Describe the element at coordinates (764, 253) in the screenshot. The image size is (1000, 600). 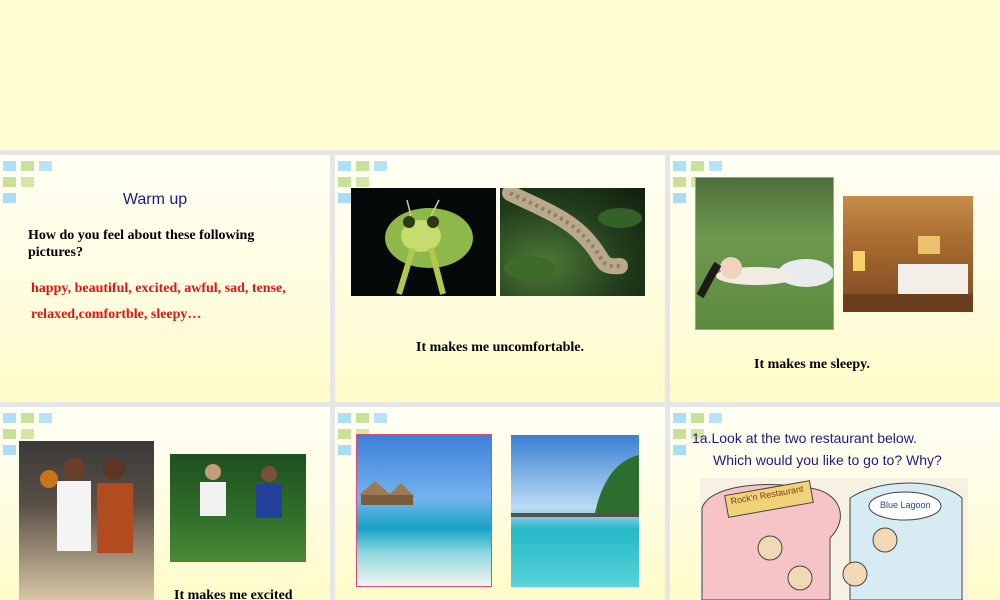
I see `girl-on-grass-photo` at that location.